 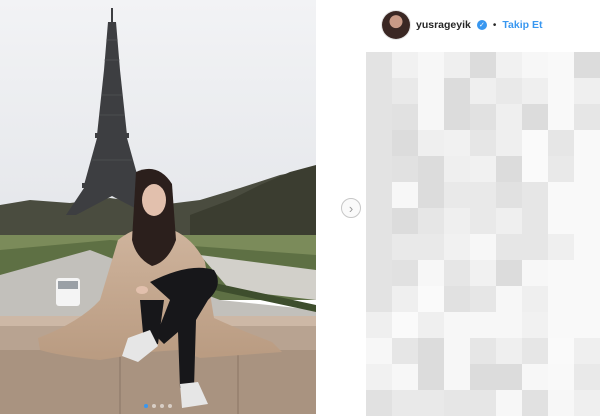 What do you see at coordinates (522, 25) in the screenshot?
I see `follow-button: Takip Et` at bounding box center [522, 25].